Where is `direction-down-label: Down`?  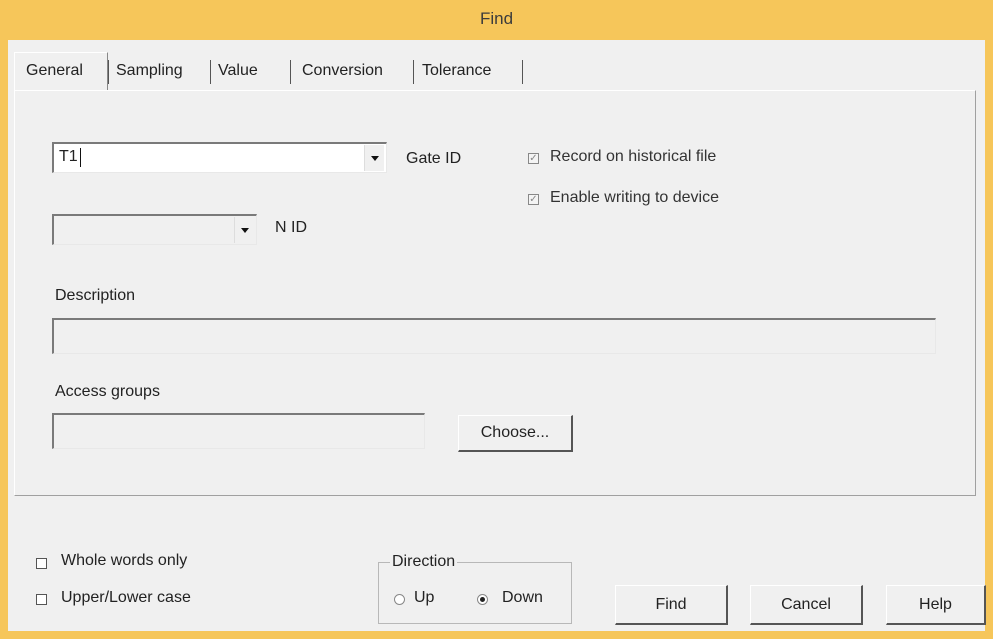
direction-down-label: Down is located at coordinates (522, 597).